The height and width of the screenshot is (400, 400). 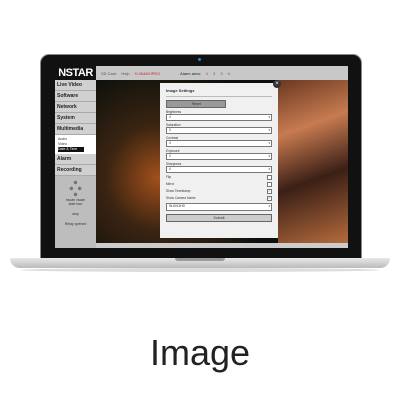 What do you see at coordinates (80, 189) in the screenshot?
I see `ptz-right-icon: ⊕` at bounding box center [80, 189].